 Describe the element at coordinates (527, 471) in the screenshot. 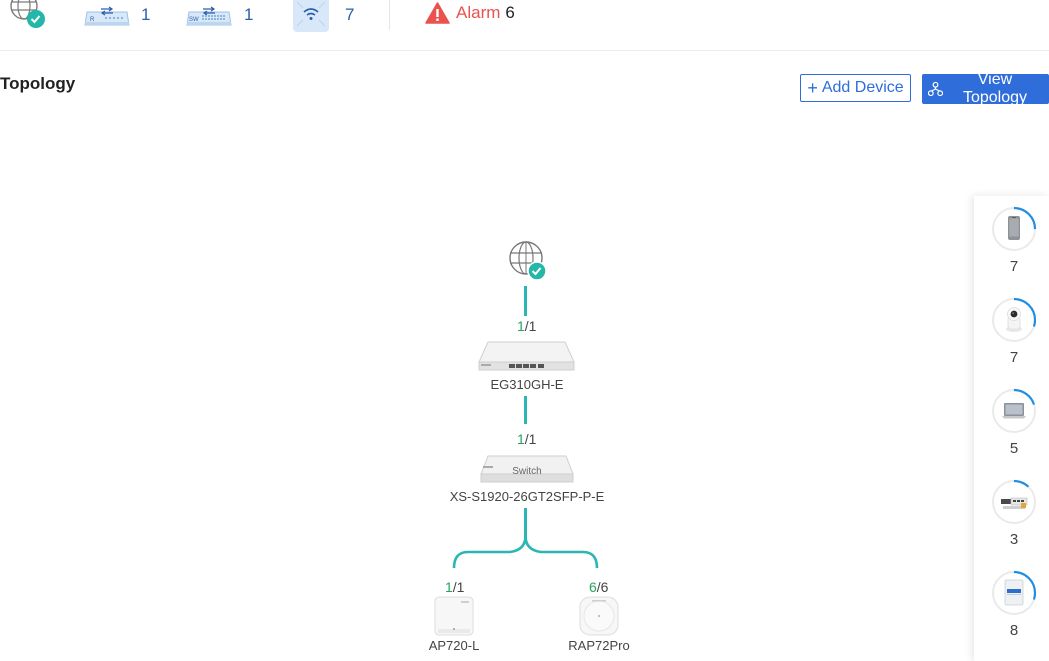

I see `switch-faceplate-label: Switch` at that location.